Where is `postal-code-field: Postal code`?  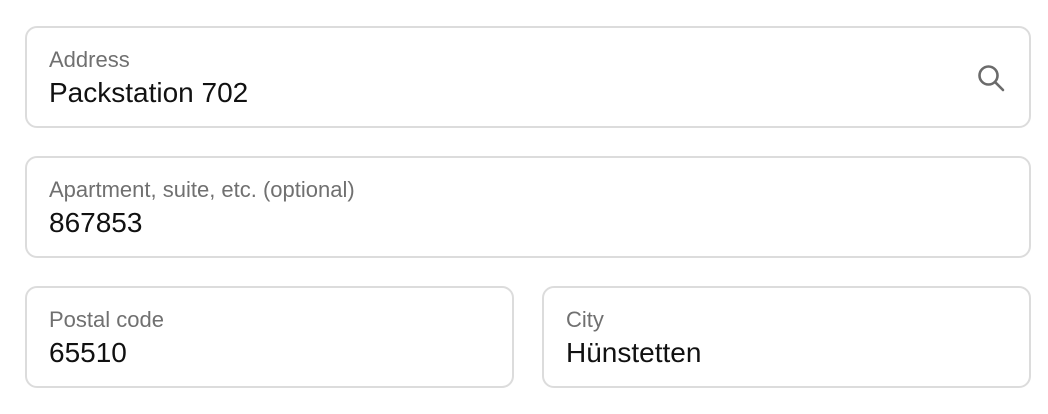 postal-code-field: Postal code is located at coordinates (269, 337).